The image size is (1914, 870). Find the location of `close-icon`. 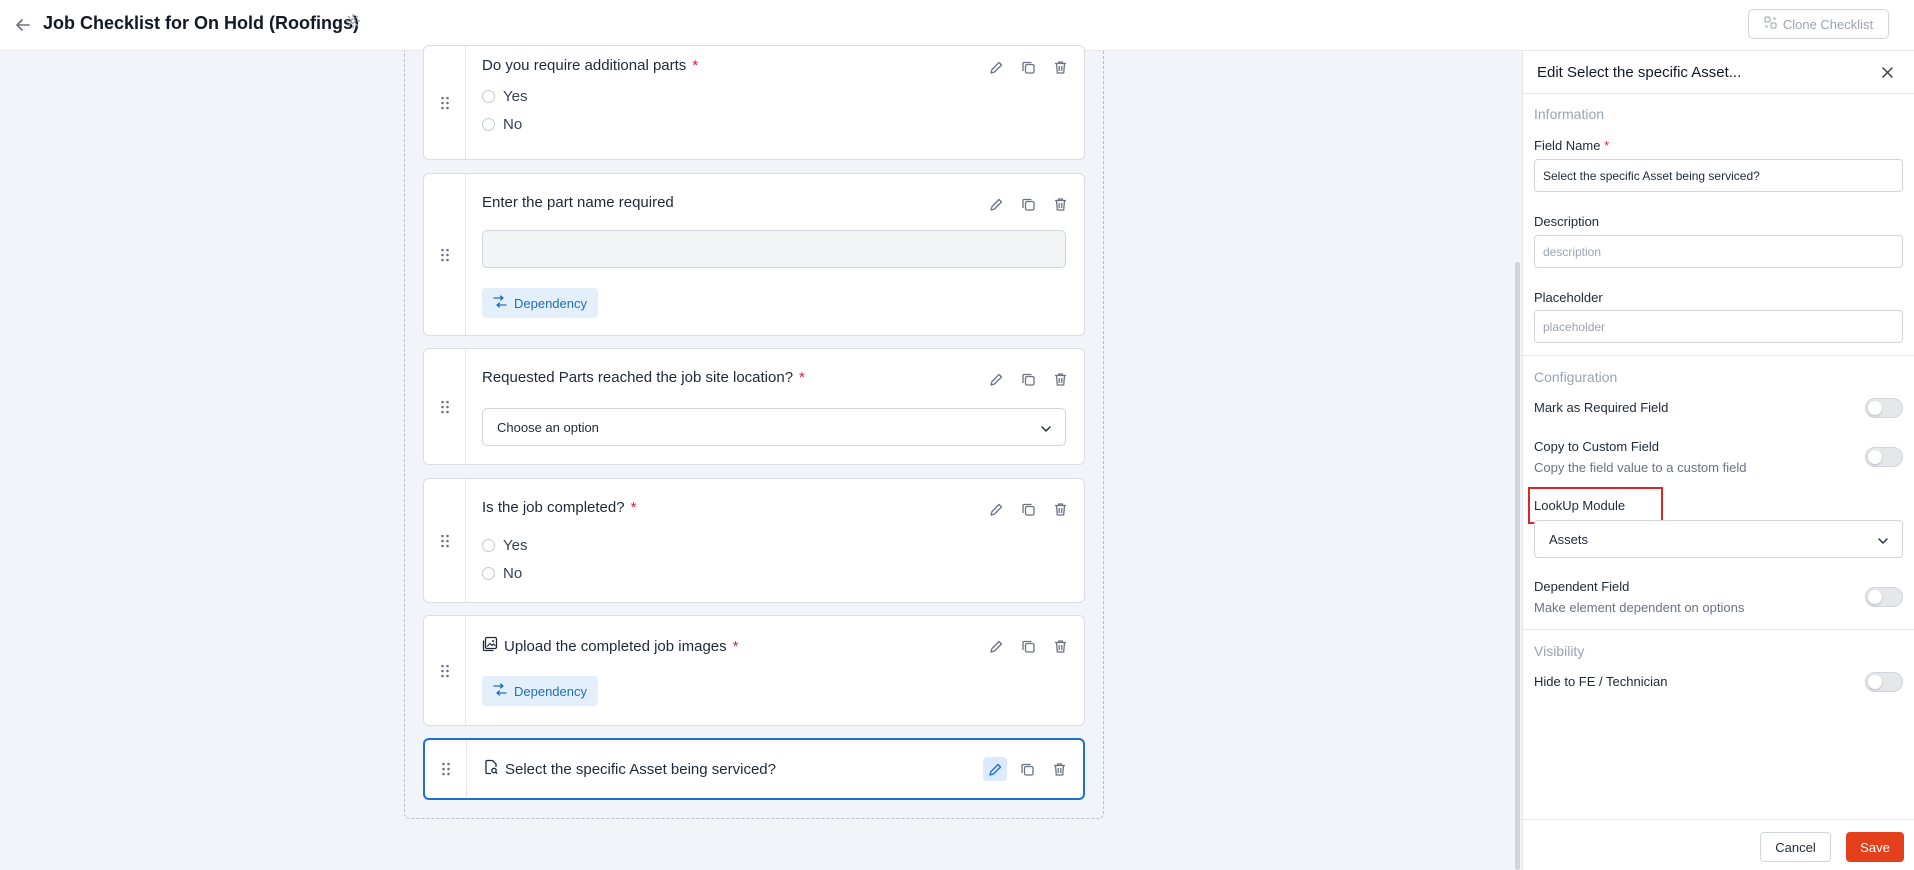

close-icon is located at coordinates (1887, 72).